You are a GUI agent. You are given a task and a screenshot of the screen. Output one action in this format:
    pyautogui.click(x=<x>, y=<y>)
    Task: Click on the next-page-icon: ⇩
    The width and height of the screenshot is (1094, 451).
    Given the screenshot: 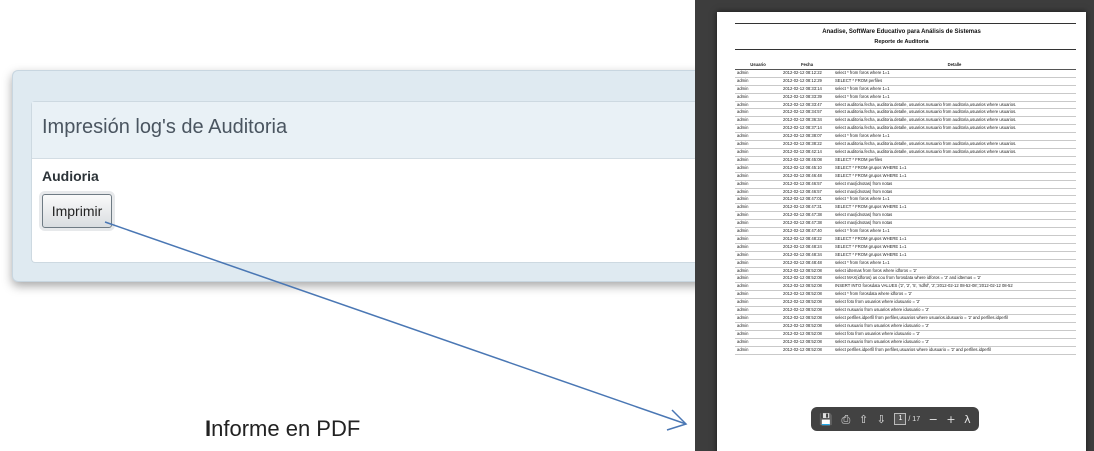 What is the action you would take?
    pyautogui.click(x=881, y=419)
    